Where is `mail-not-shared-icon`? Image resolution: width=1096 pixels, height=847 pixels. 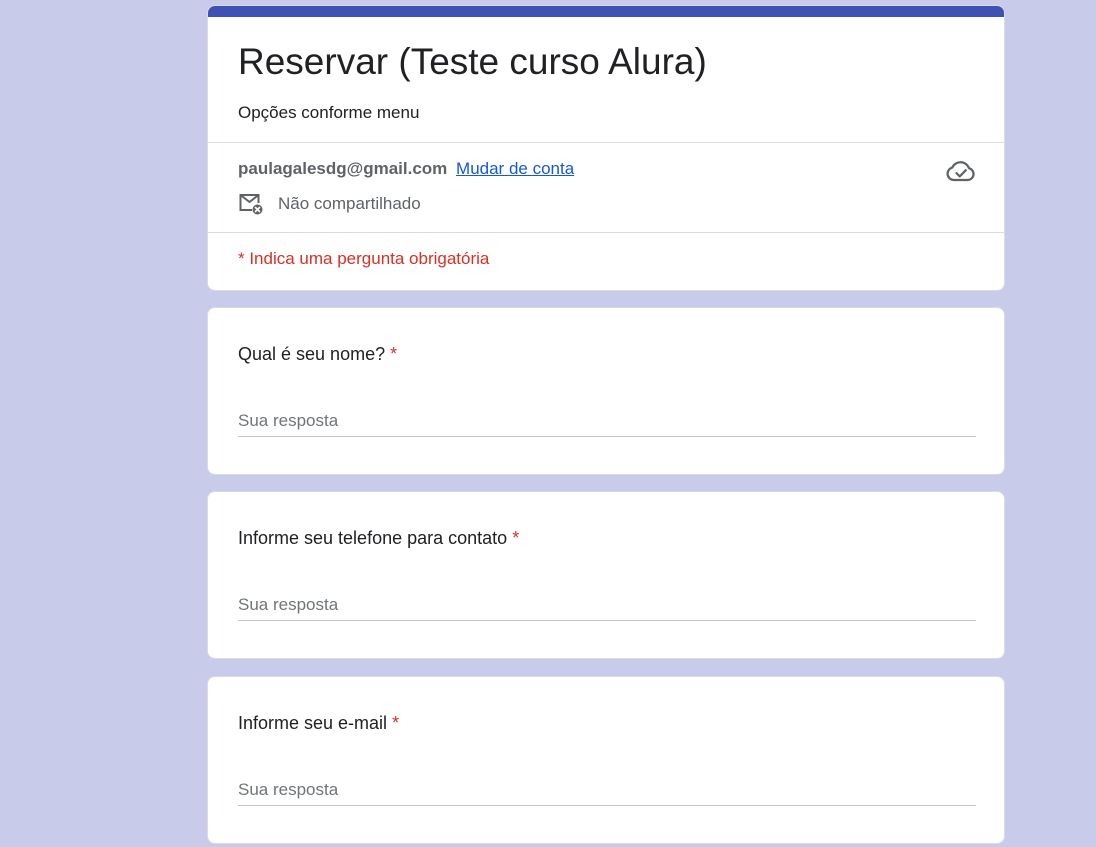
mail-not-shared-icon is located at coordinates (251, 204).